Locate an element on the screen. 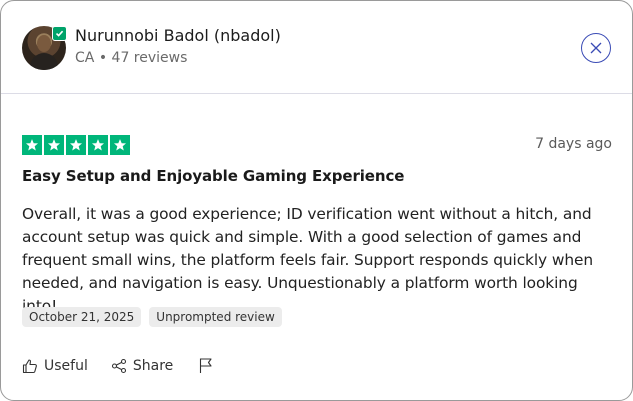  reviewer-meta: CA • 47 reviews is located at coordinates (131, 58).